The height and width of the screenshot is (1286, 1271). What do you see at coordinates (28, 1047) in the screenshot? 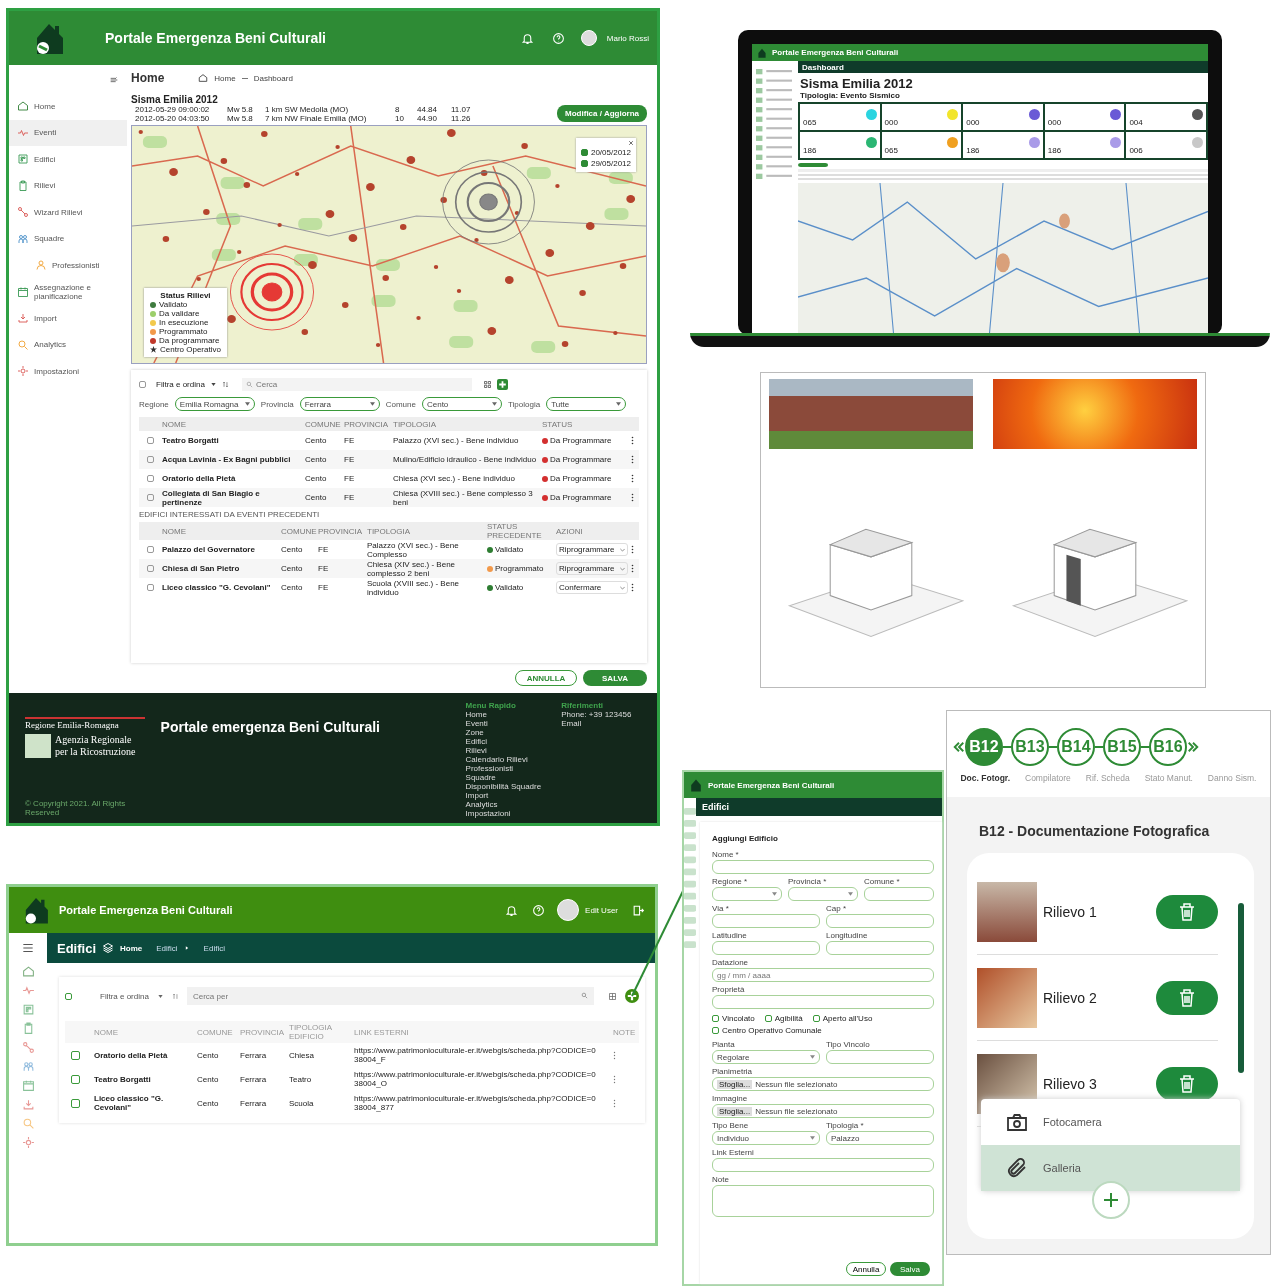
I see `nodes-icon` at bounding box center [28, 1047].